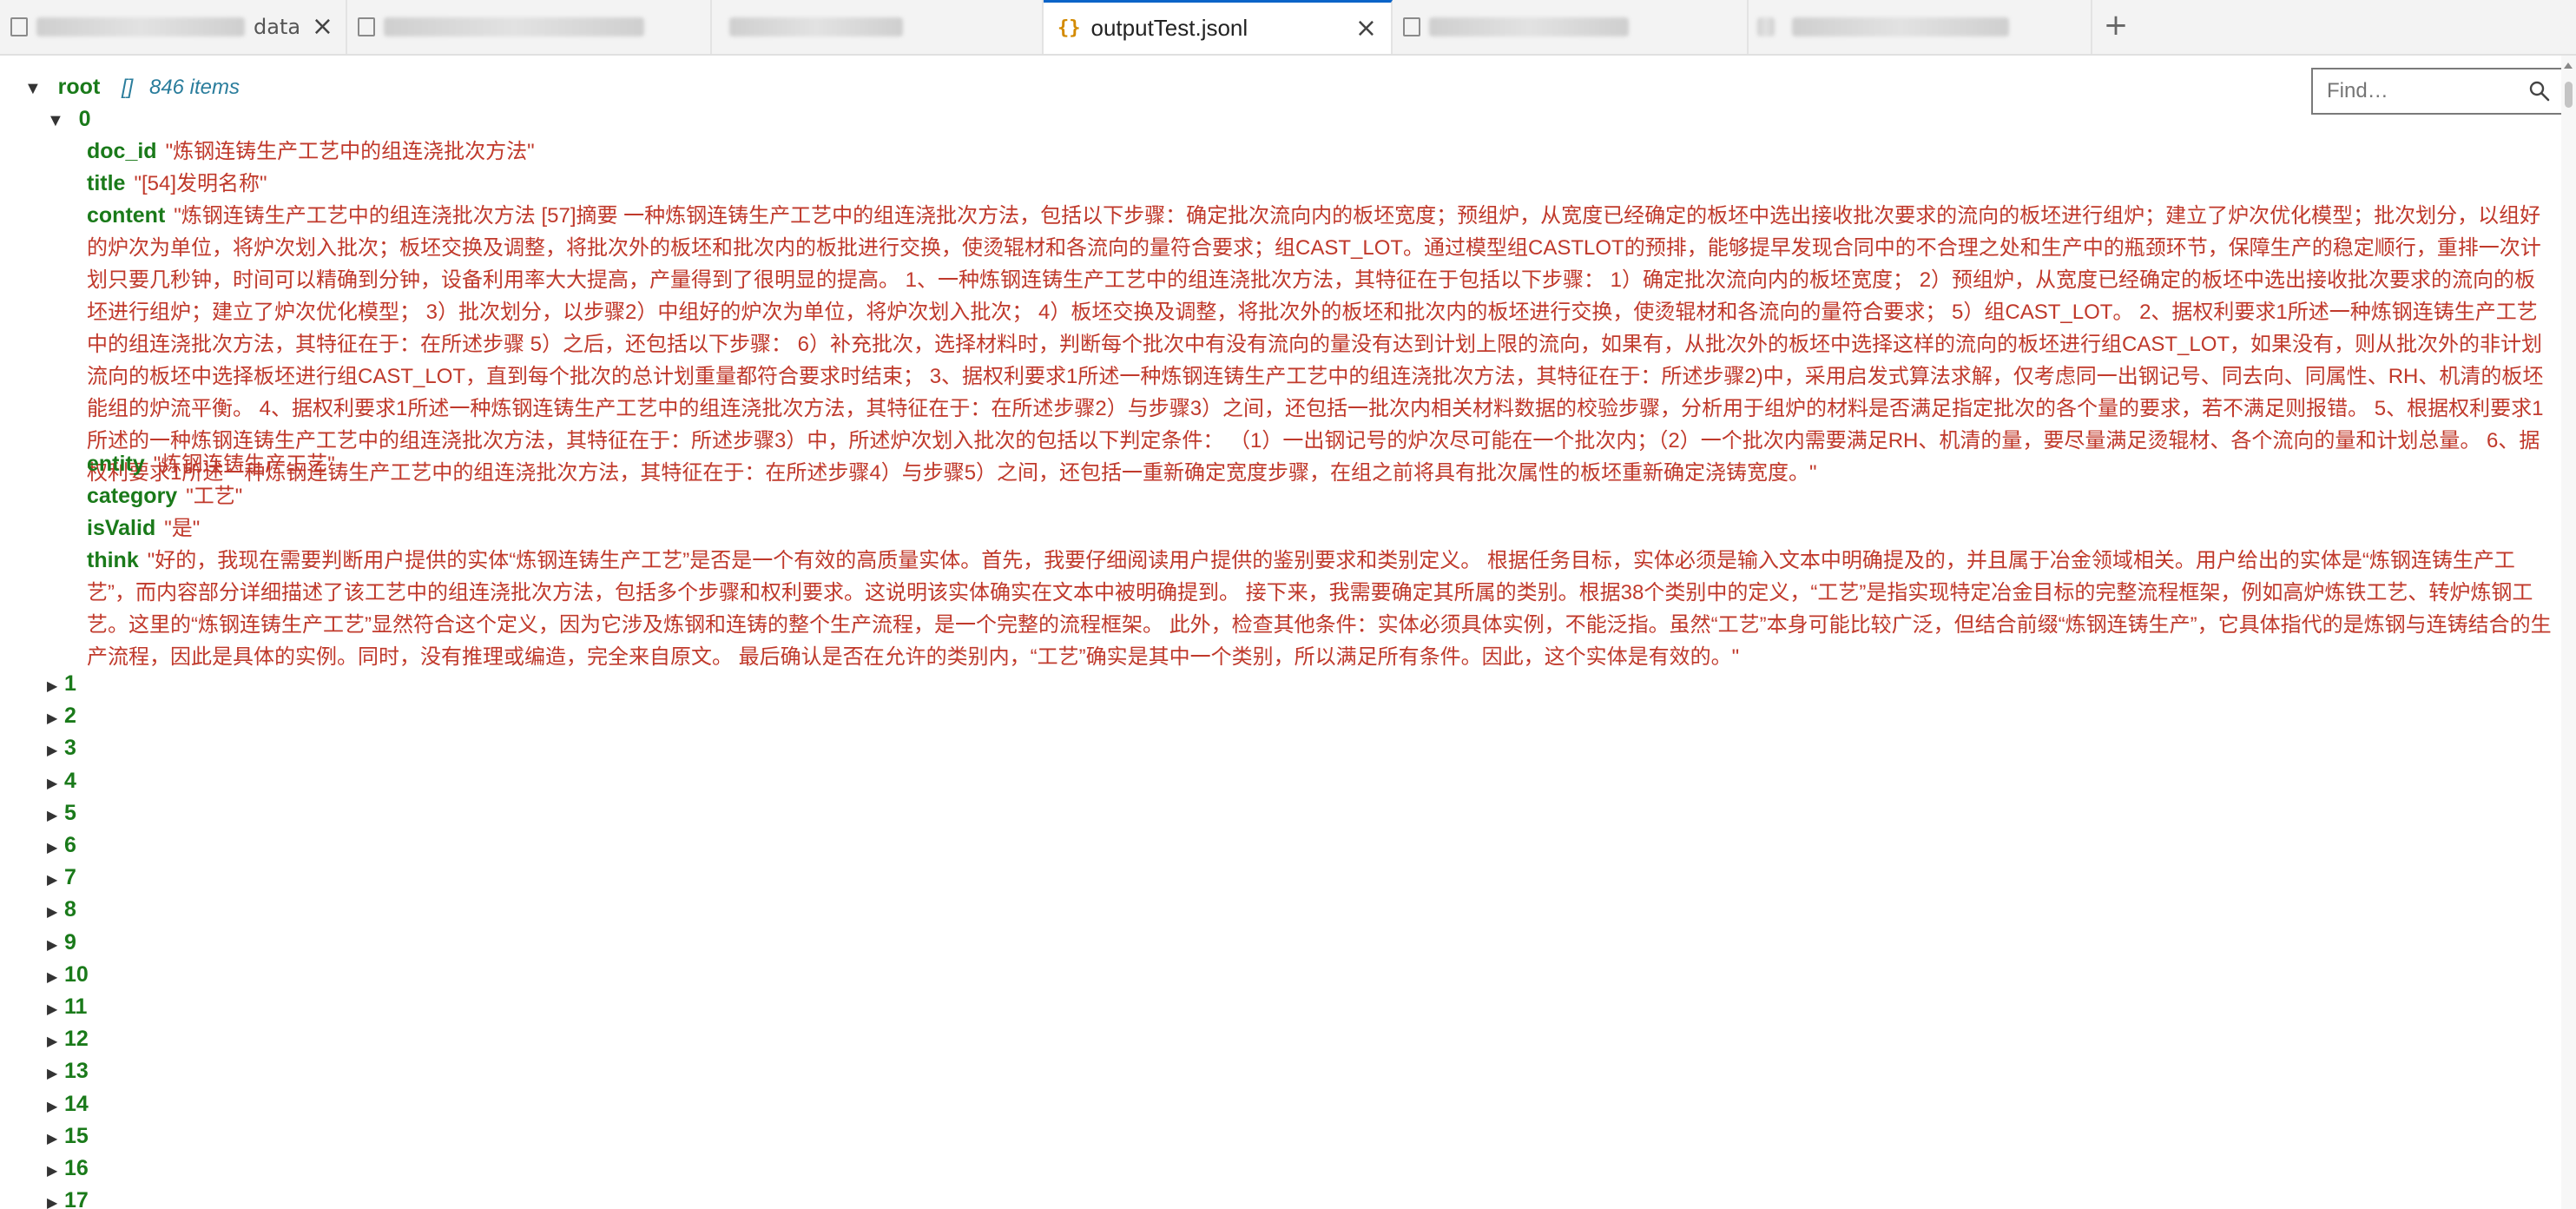  What do you see at coordinates (68, 1197) in the screenshot?
I see `tree-row-index: ▶ 17` at bounding box center [68, 1197].